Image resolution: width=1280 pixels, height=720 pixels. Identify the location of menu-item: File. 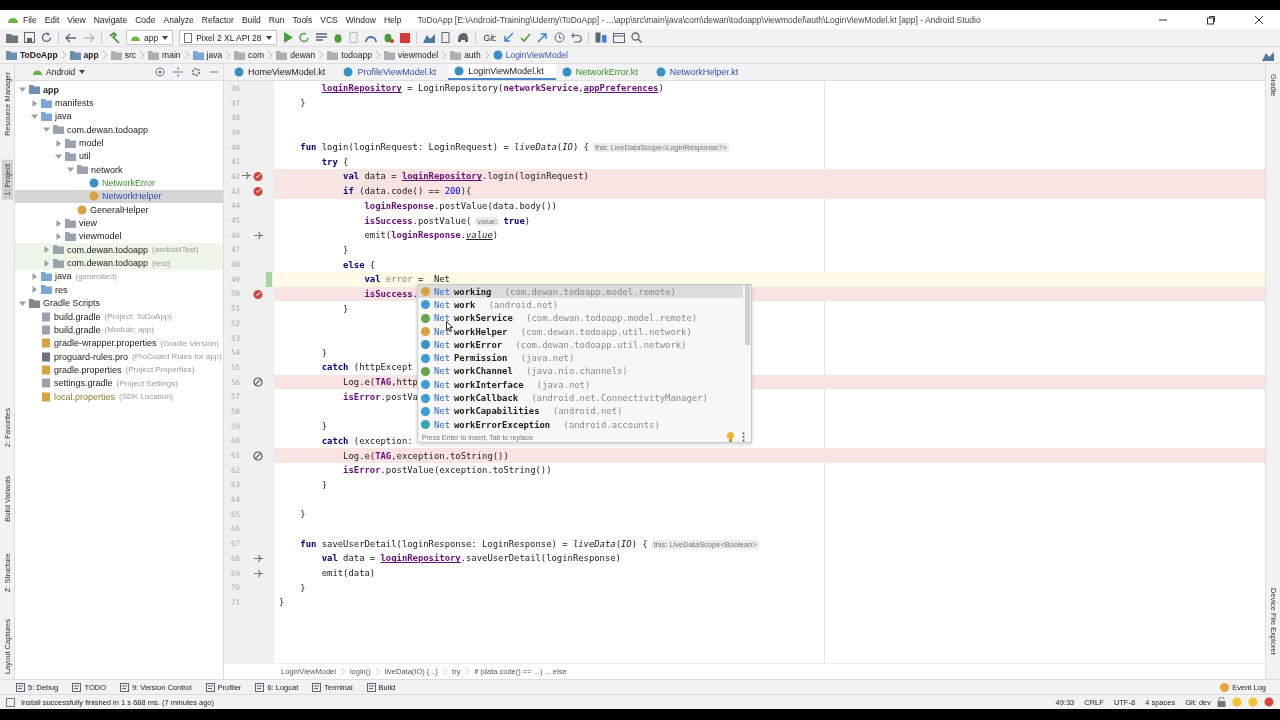
(30, 19).